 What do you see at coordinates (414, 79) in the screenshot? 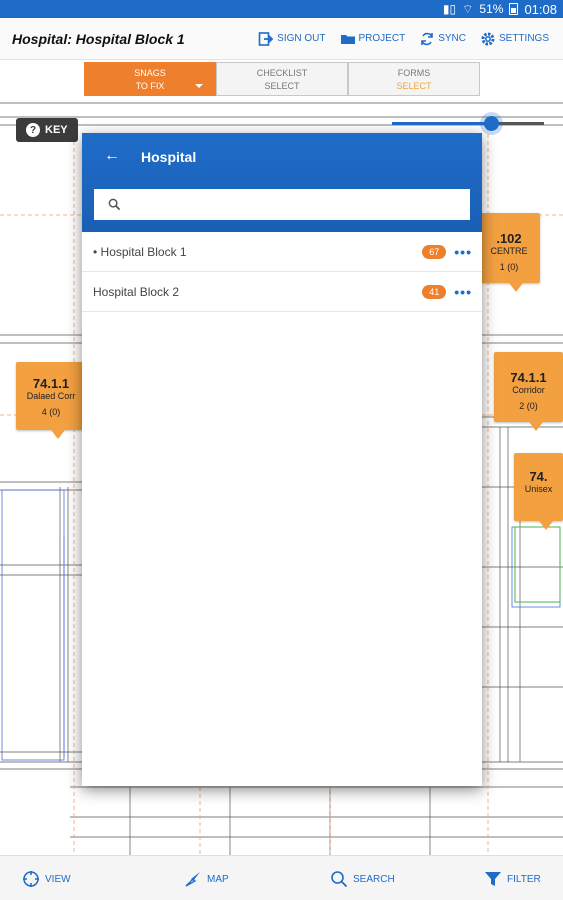
I see `tab-forms: FORMS SELECT` at bounding box center [414, 79].